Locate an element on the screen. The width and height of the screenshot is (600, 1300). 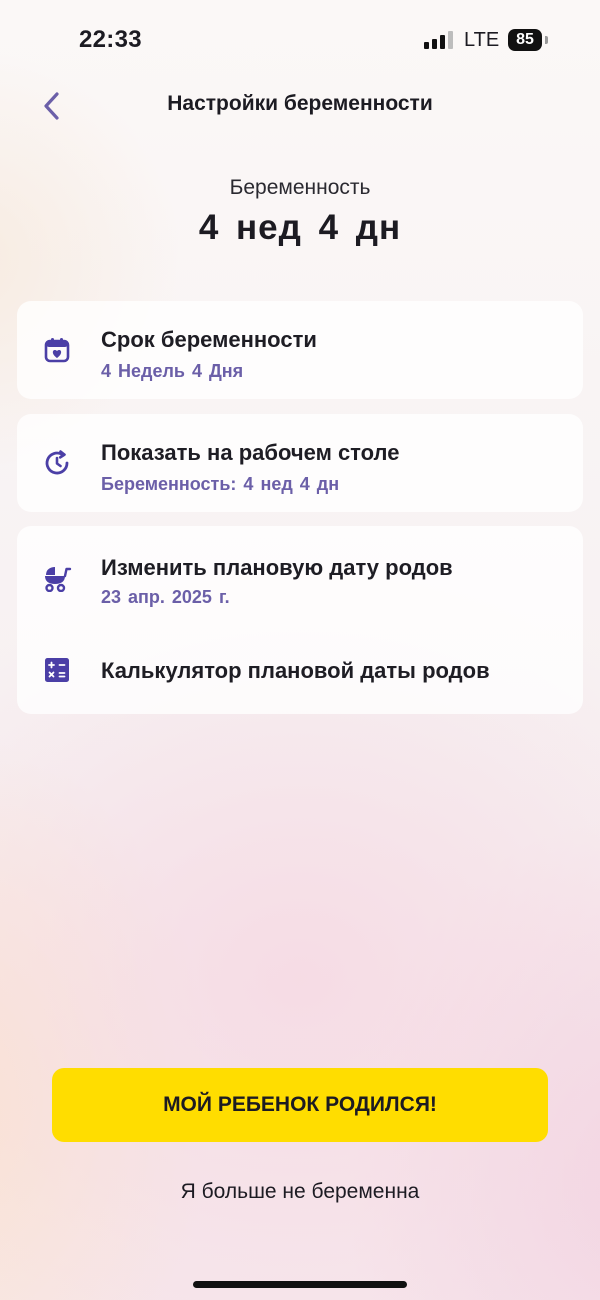
term-card: Срок беременности 4 Недель 4 Дня is located at coordinates (300, 350).